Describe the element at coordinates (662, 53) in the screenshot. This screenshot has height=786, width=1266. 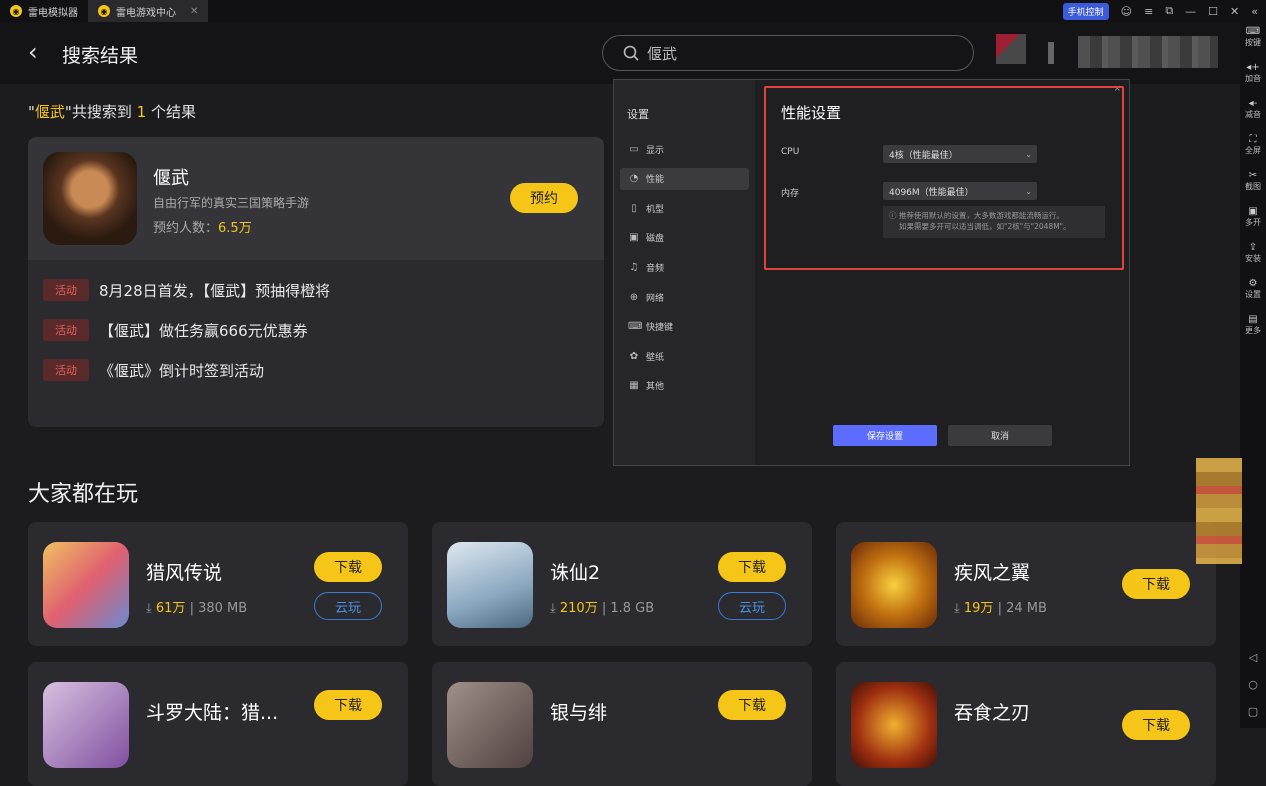
I see `search-value: 偃武` at that location.